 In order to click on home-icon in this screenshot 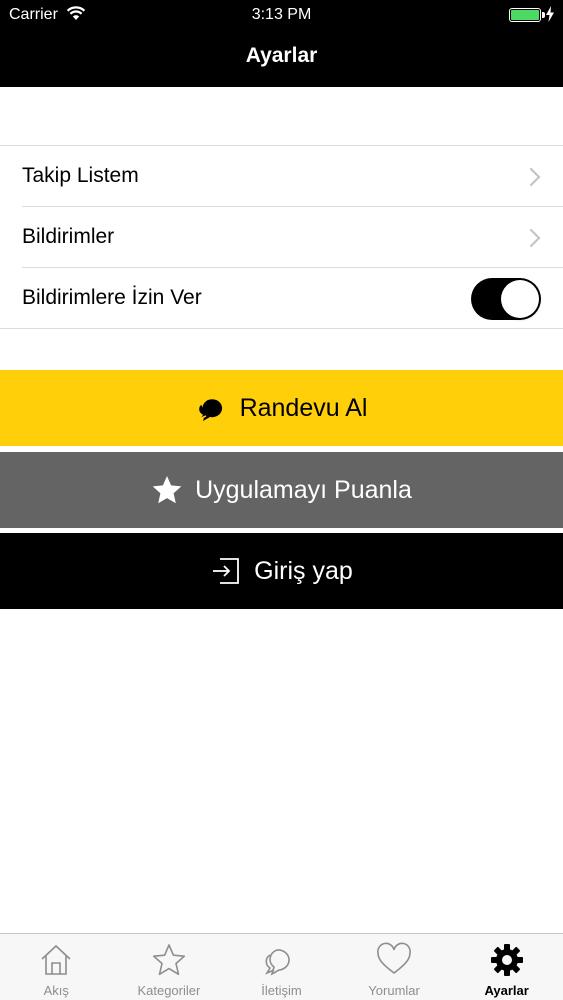, I will do `click(56, 959)`.